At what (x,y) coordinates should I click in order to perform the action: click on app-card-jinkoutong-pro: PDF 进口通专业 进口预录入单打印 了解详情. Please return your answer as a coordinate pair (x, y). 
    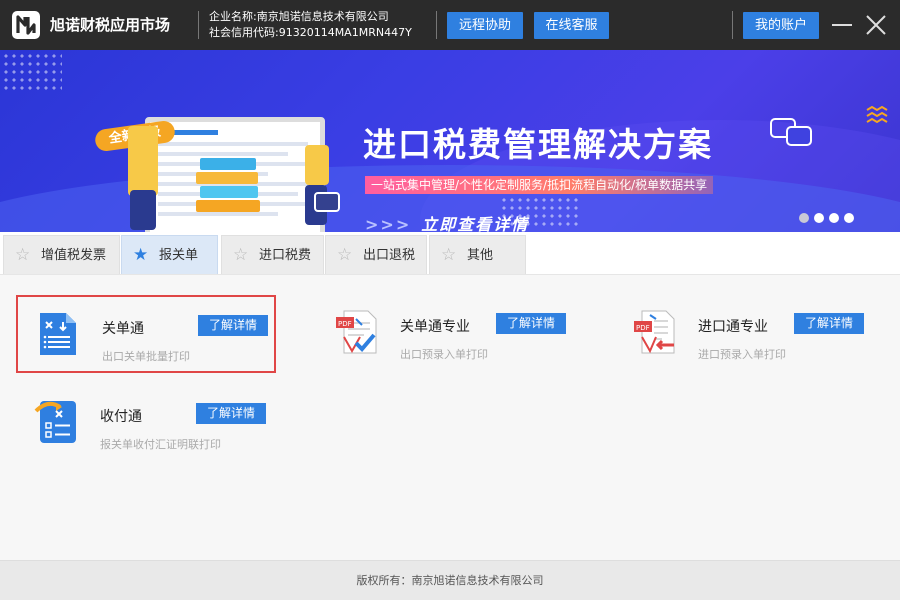
    Looking at the image, I should click on (744, 334).